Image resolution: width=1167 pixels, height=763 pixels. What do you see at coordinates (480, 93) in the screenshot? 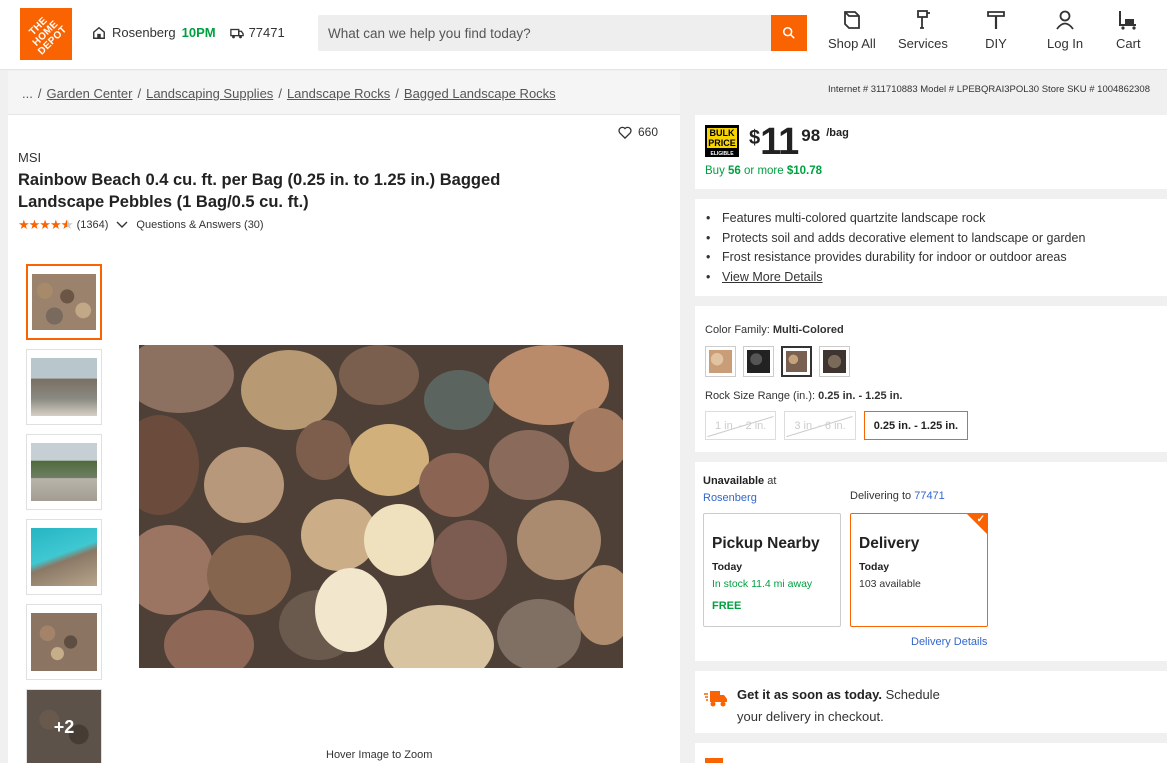
I see `breadcrumb-bagged-landscape-rocks: Bagged Landscape Rocks` at bounding box center [480, 93].